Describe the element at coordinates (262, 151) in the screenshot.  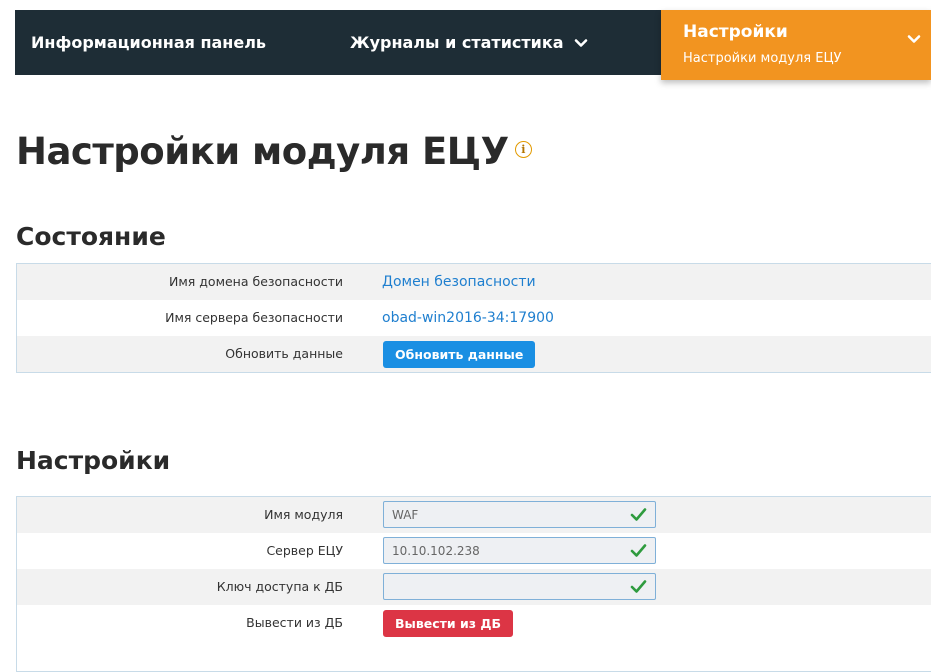
I see `page-title-text: Настройки модуля ЕЦУ` at that location.